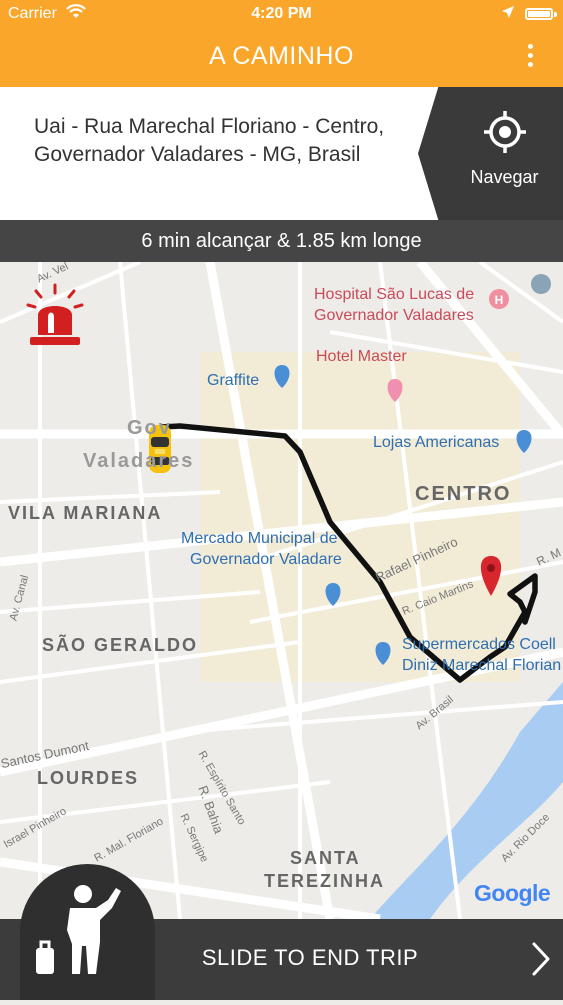 Image resolution: width=563 pixels, height=1005 pixels. I want to click on passenger-waving-icon, so click(78, 929).